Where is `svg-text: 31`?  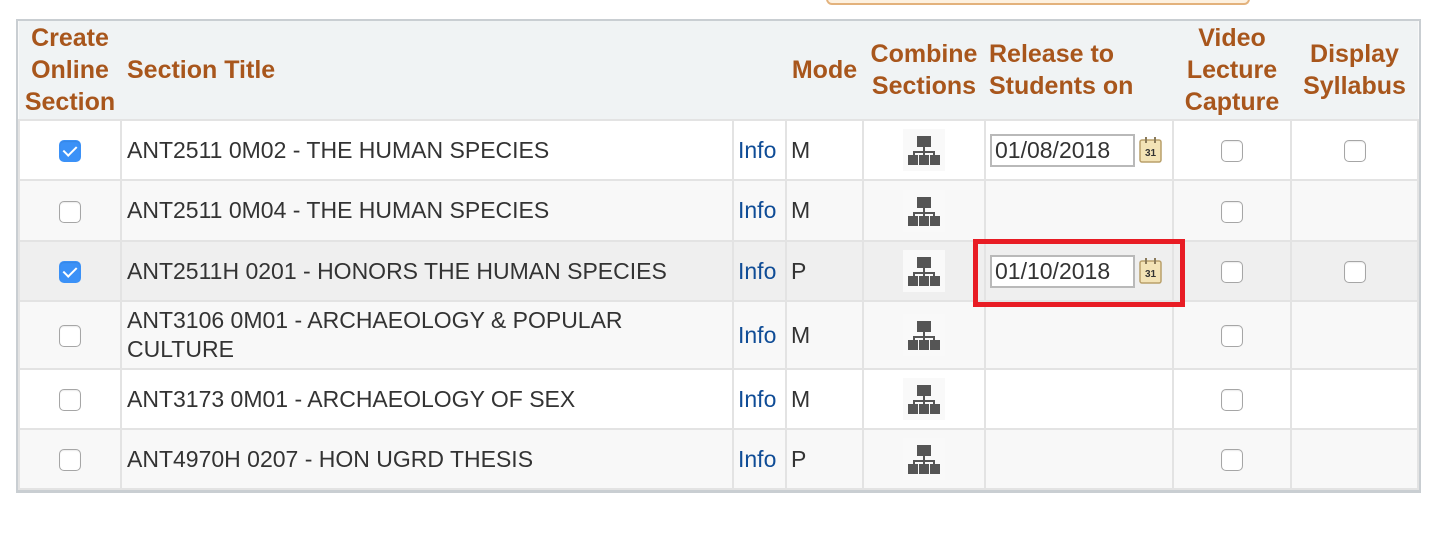
svg-text: 31 is located at coordinates (1151, 153).